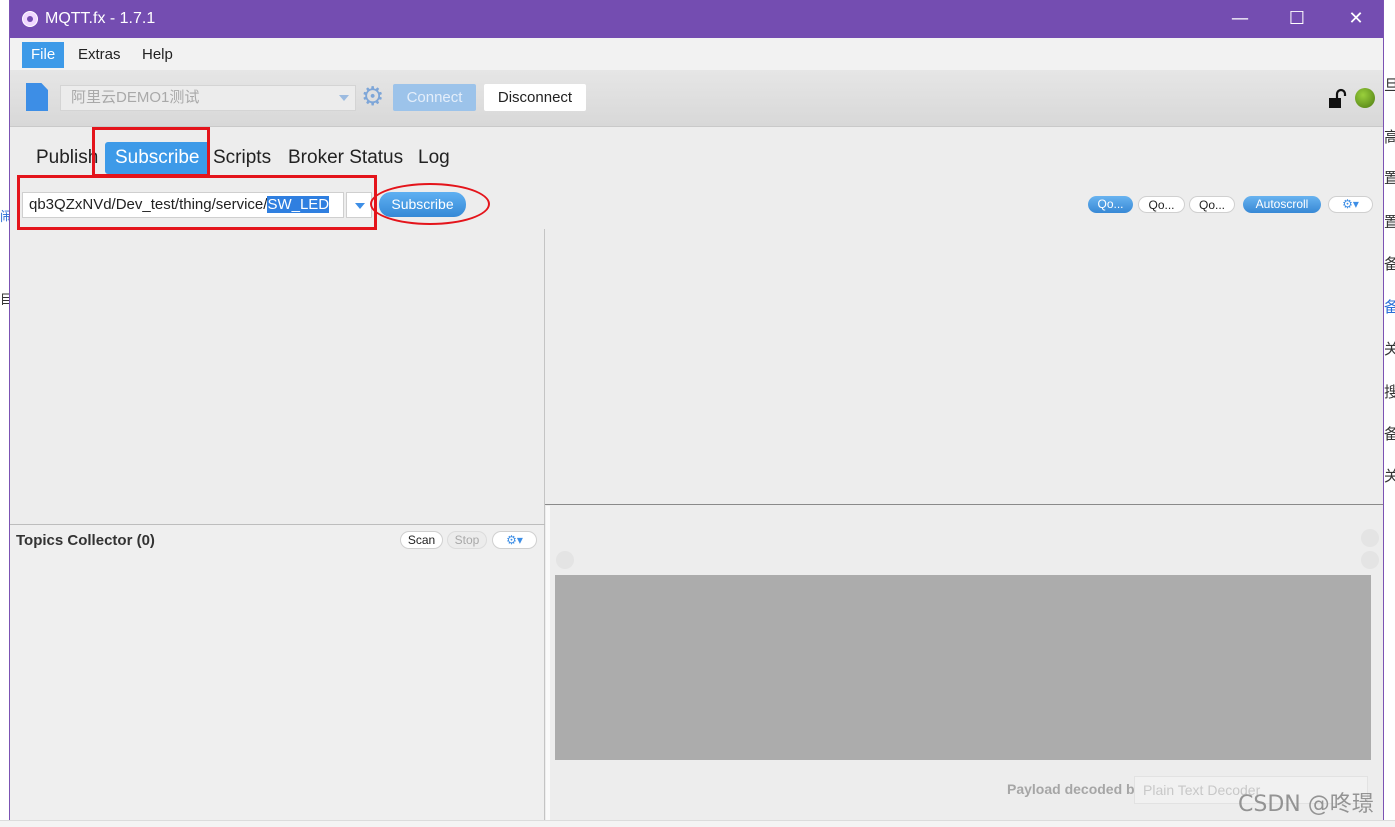 The image size is (1395, 827). I want to click on annotation-ellipse-subscribe, so click(430, 204).